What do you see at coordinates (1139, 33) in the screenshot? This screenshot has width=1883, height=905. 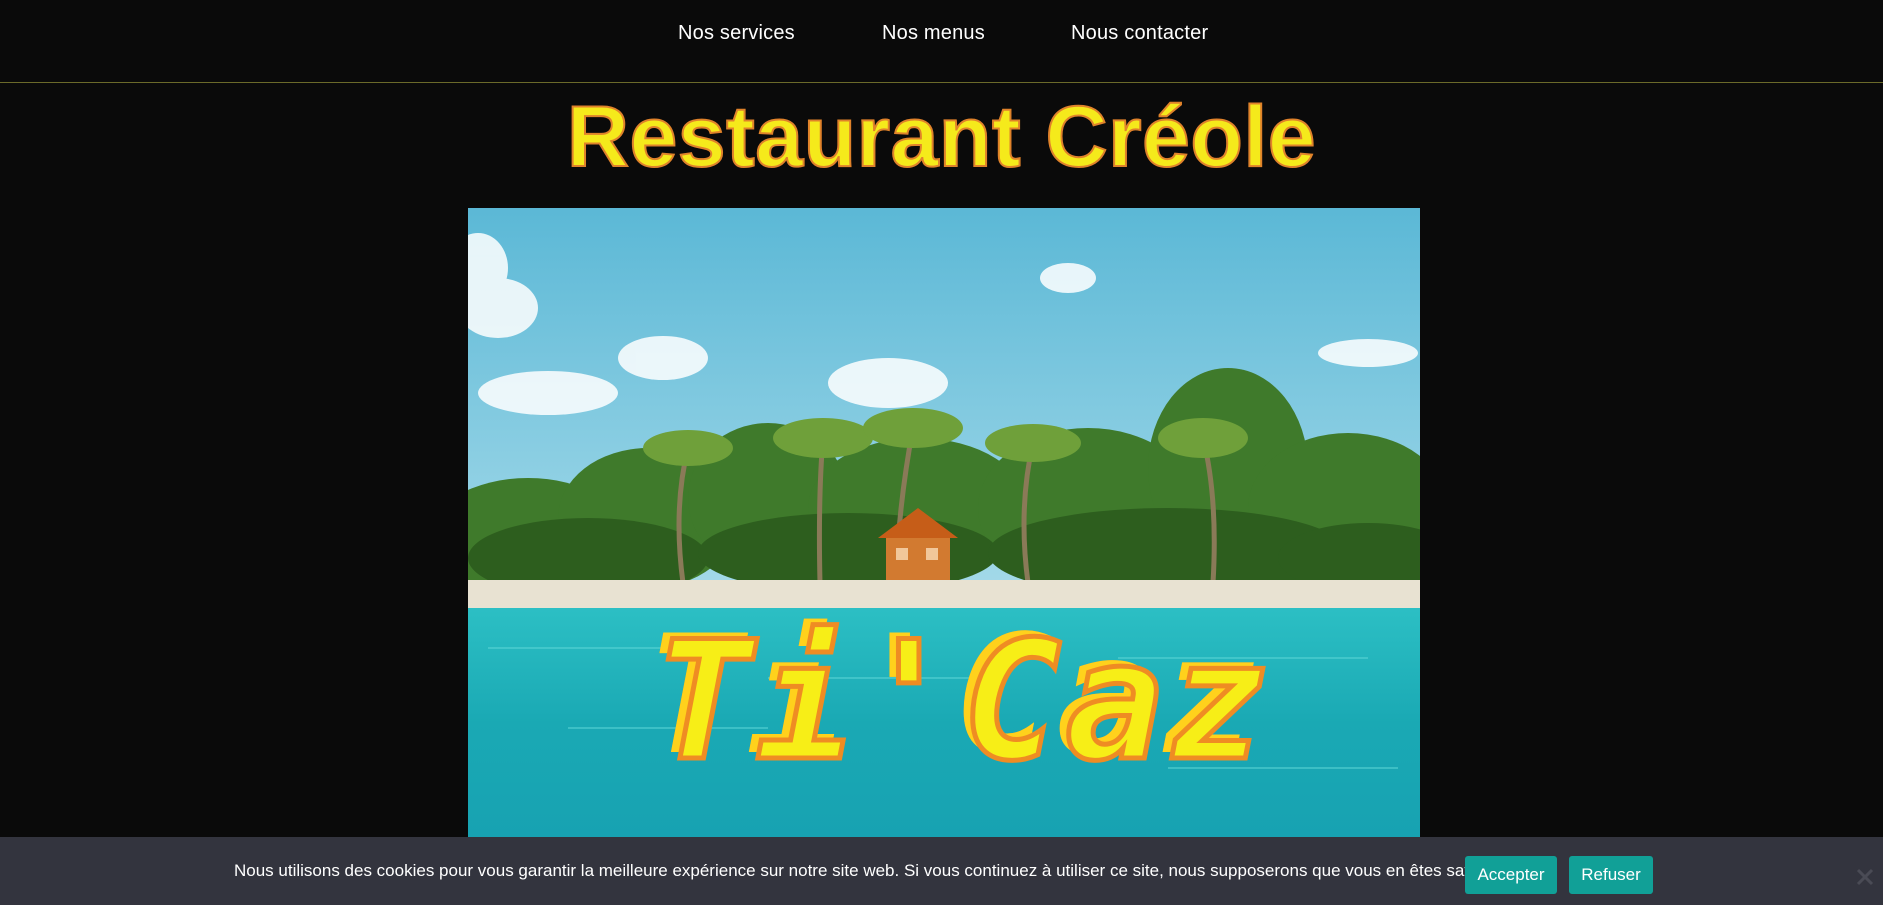 I see `nav-link-contact: Nous contacter` at bounding box center [1139, 33].